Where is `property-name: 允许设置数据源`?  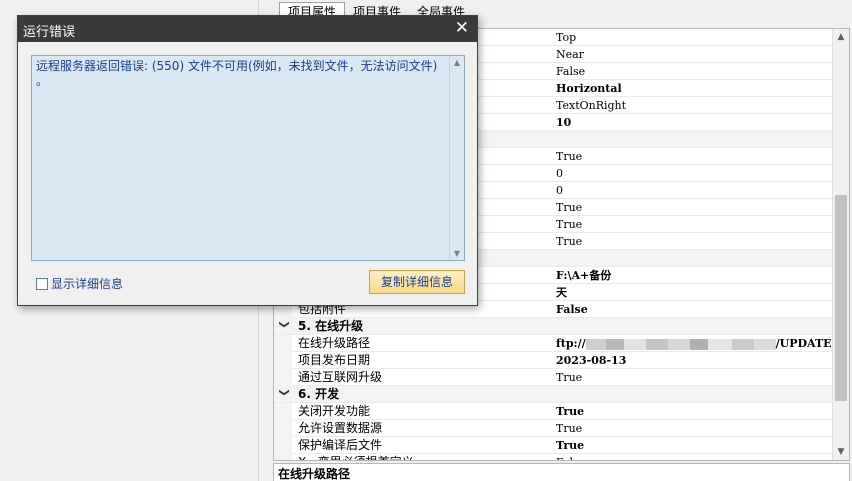
property-name: 允许设置数据源 is located at coordinates (340, 428).